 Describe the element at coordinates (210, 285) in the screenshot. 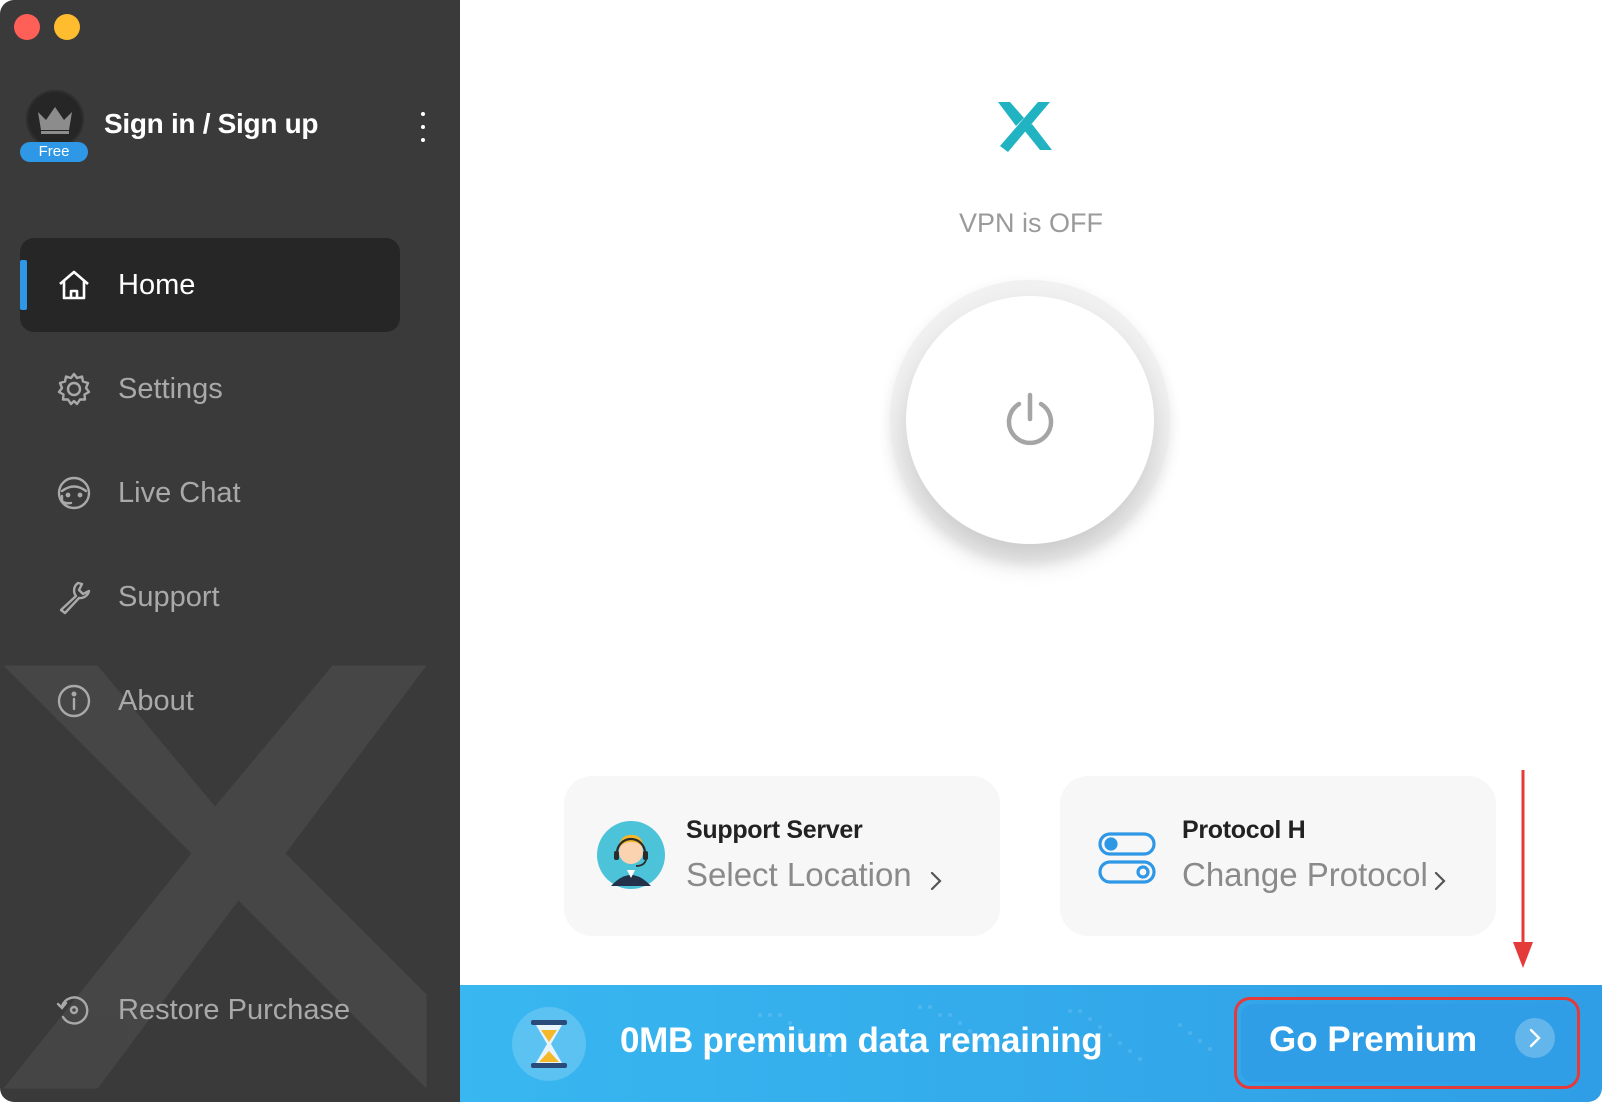

I see `sidebar-item-home: Home` at that location.